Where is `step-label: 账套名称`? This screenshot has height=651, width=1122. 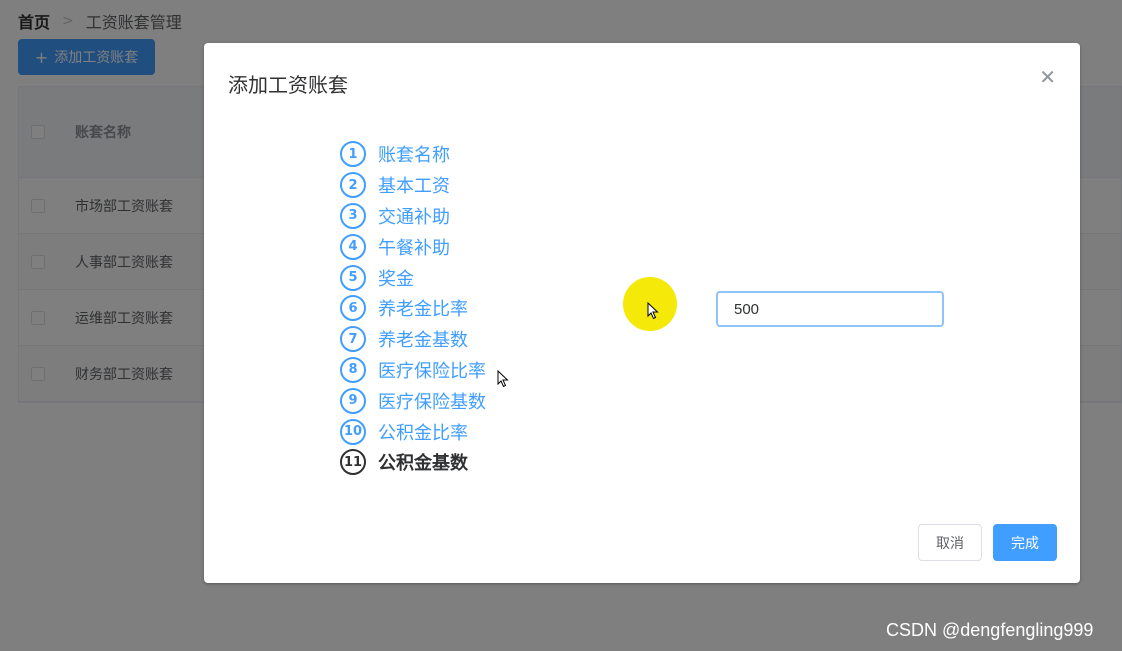 step-label: 账套名称 is located at coordinates (414, 156).